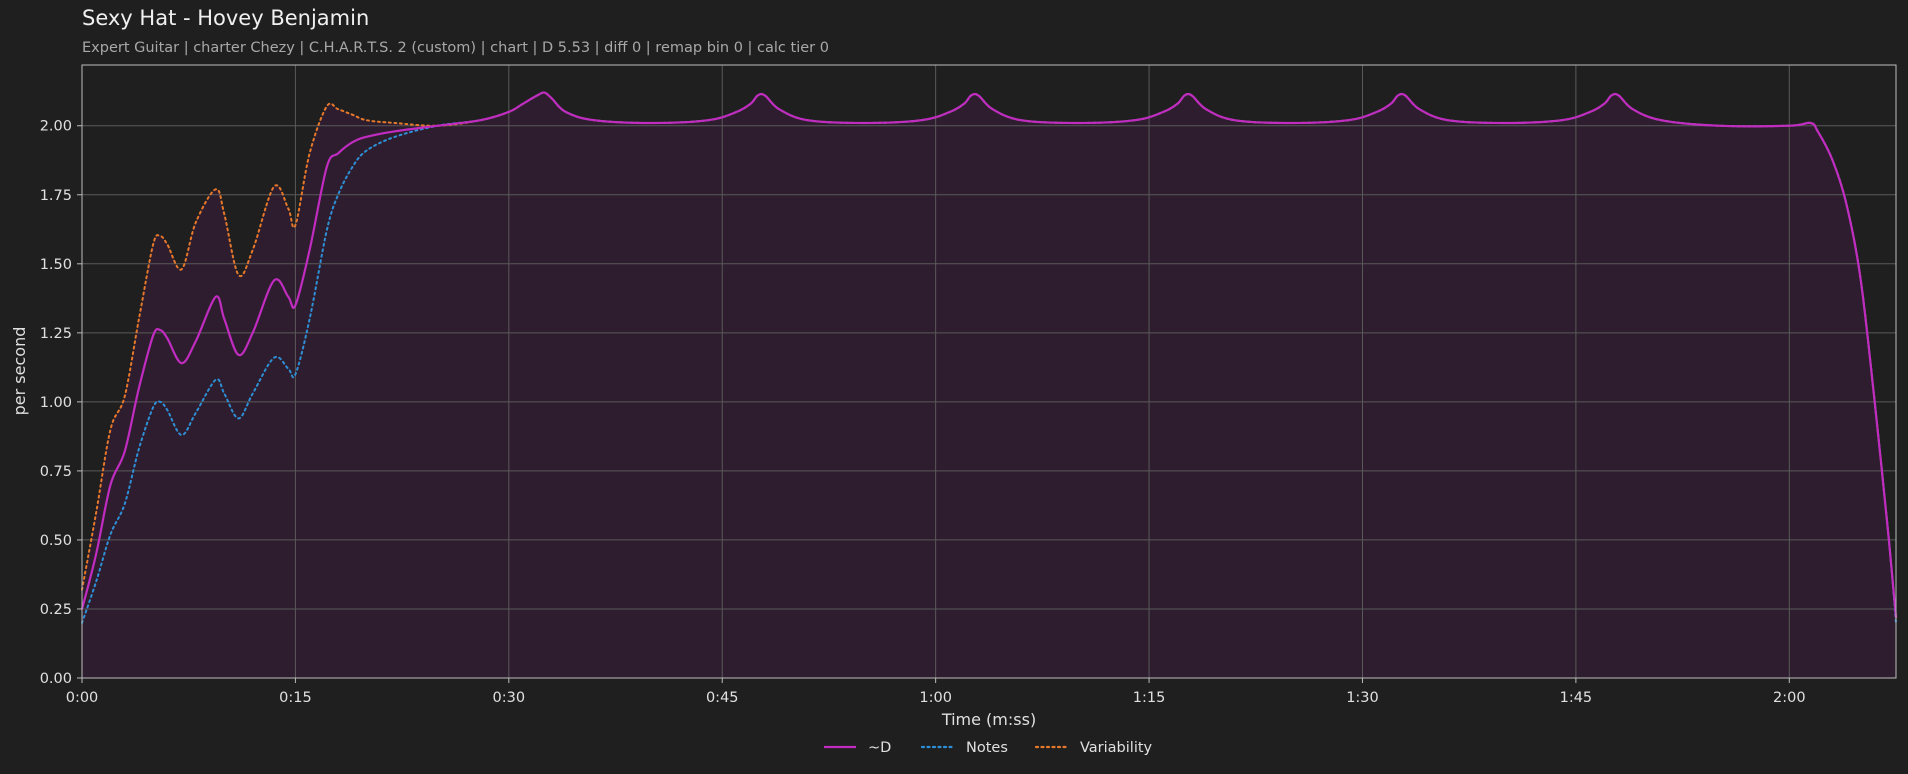 This screenshot has height=774, width=1908. I want to click on y-axis-label: per second, so click(19, 371).